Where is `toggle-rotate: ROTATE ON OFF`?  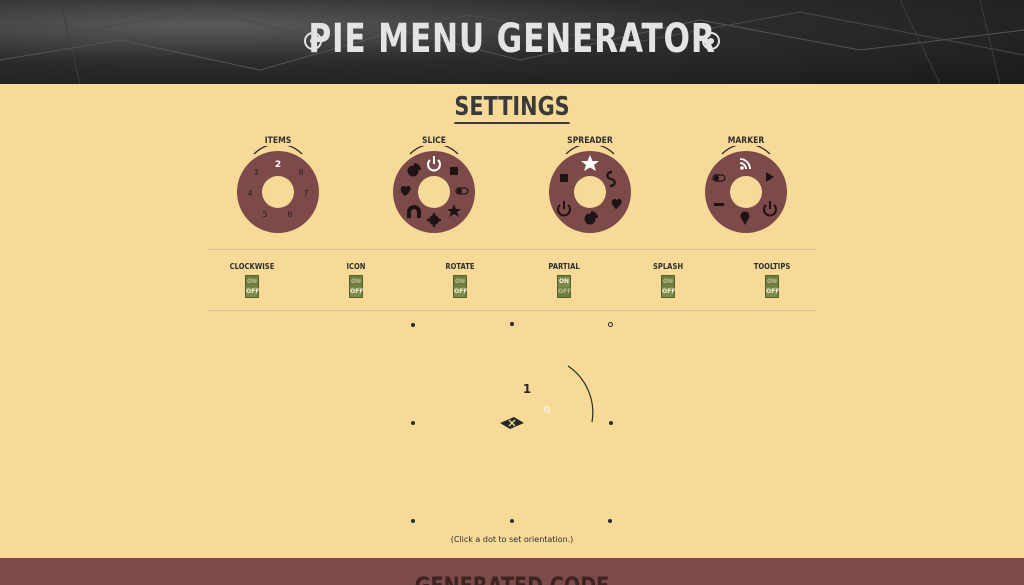 toggle-rotate: ROTATE ON OFF is located at coordinates (460, 282).